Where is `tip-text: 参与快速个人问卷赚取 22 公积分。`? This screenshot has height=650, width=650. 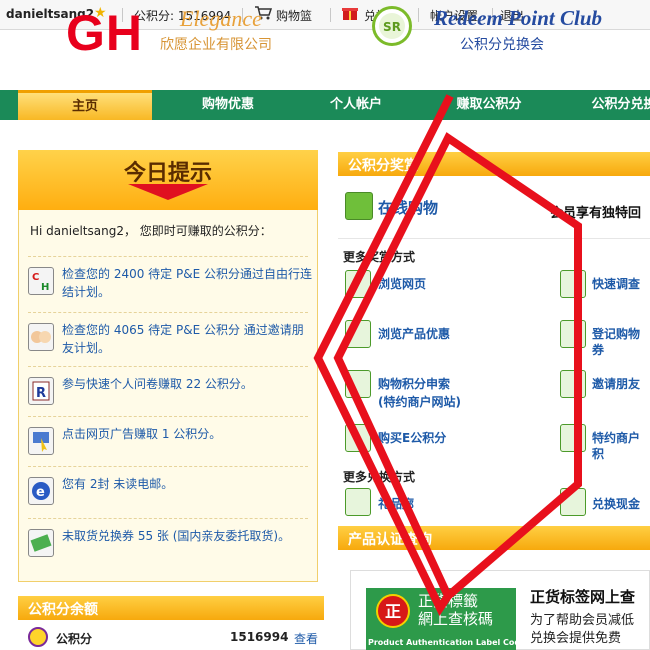 tip-text: 参与快速个人问卷赚取 22 公积分。 is located at coordinates (187, 384).